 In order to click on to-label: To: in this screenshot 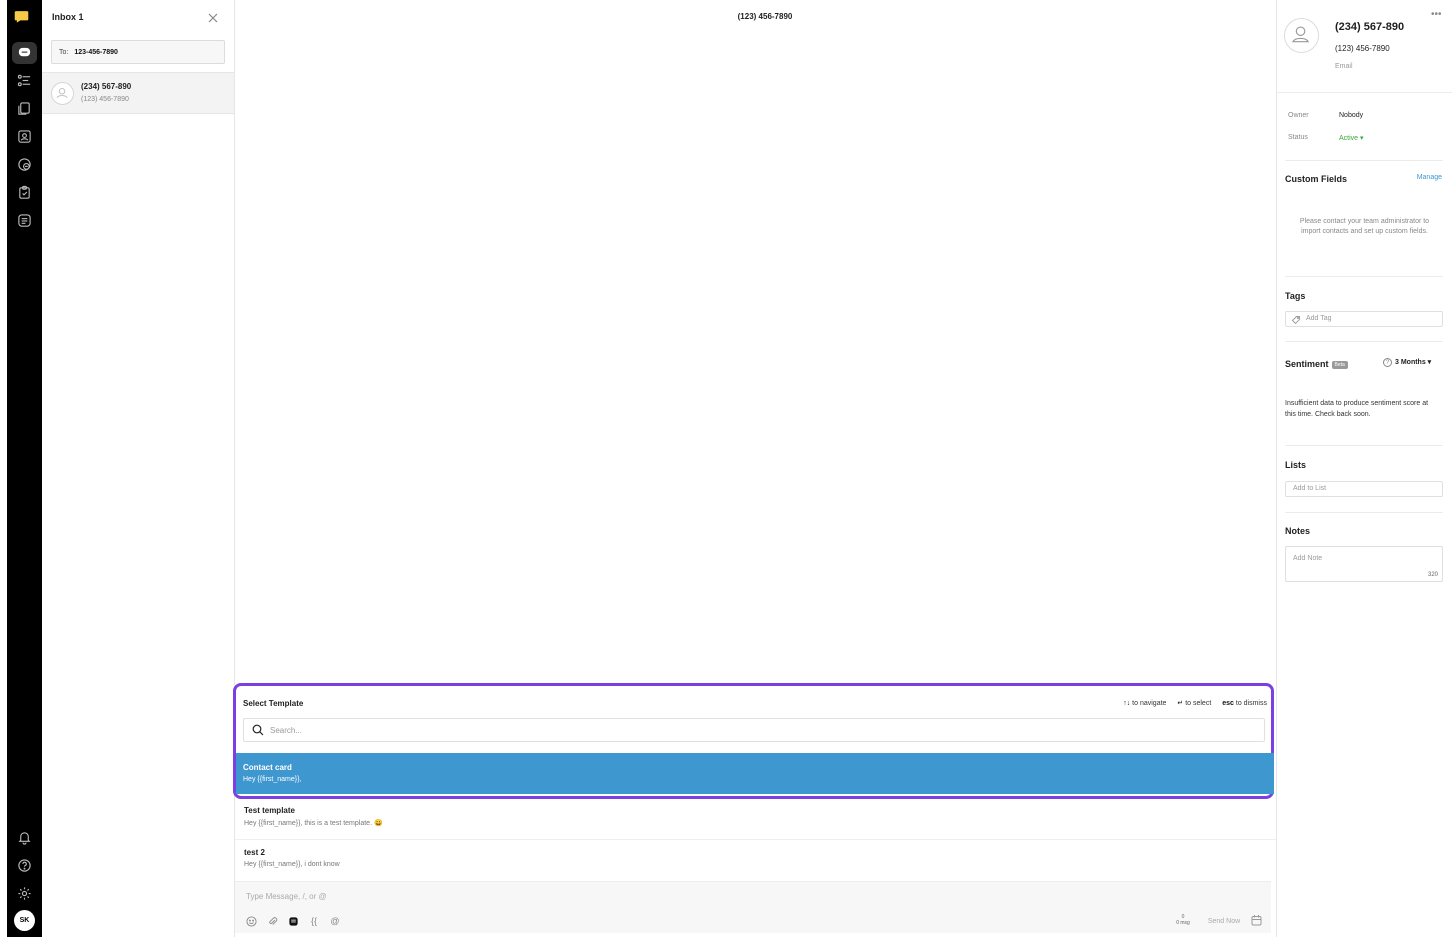, I will do `click(64, 52)`.